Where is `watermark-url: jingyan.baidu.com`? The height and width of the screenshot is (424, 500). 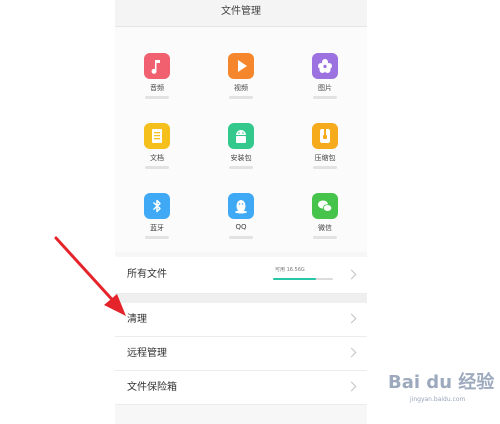
watermark-url: jingyan.baidu.com is located at coordinates (438, 399).